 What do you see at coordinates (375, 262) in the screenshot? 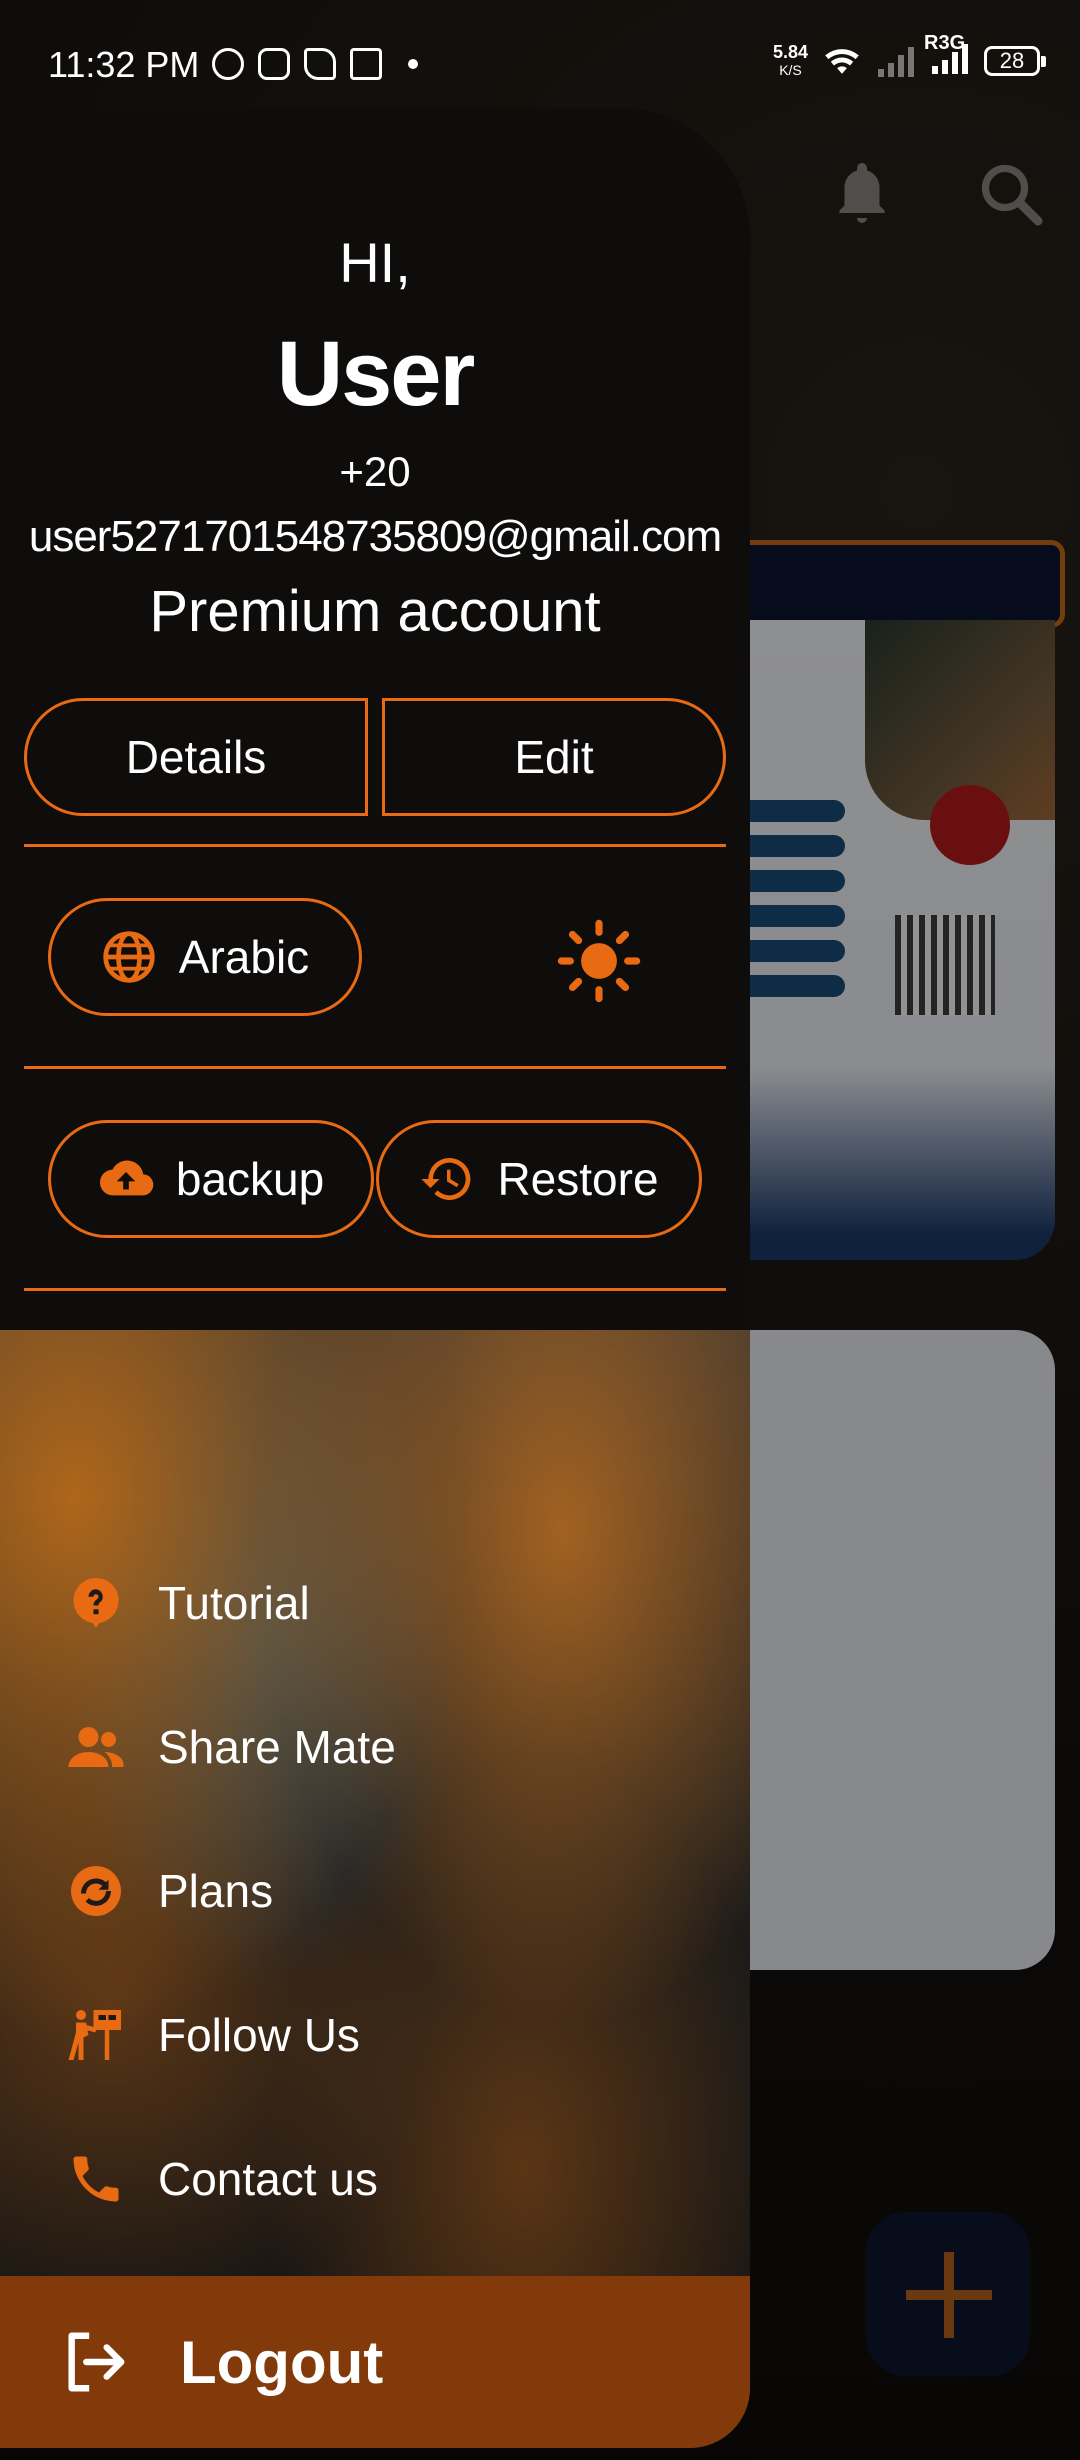
I see `greeting: HI,` at bounding box center [375, 262].